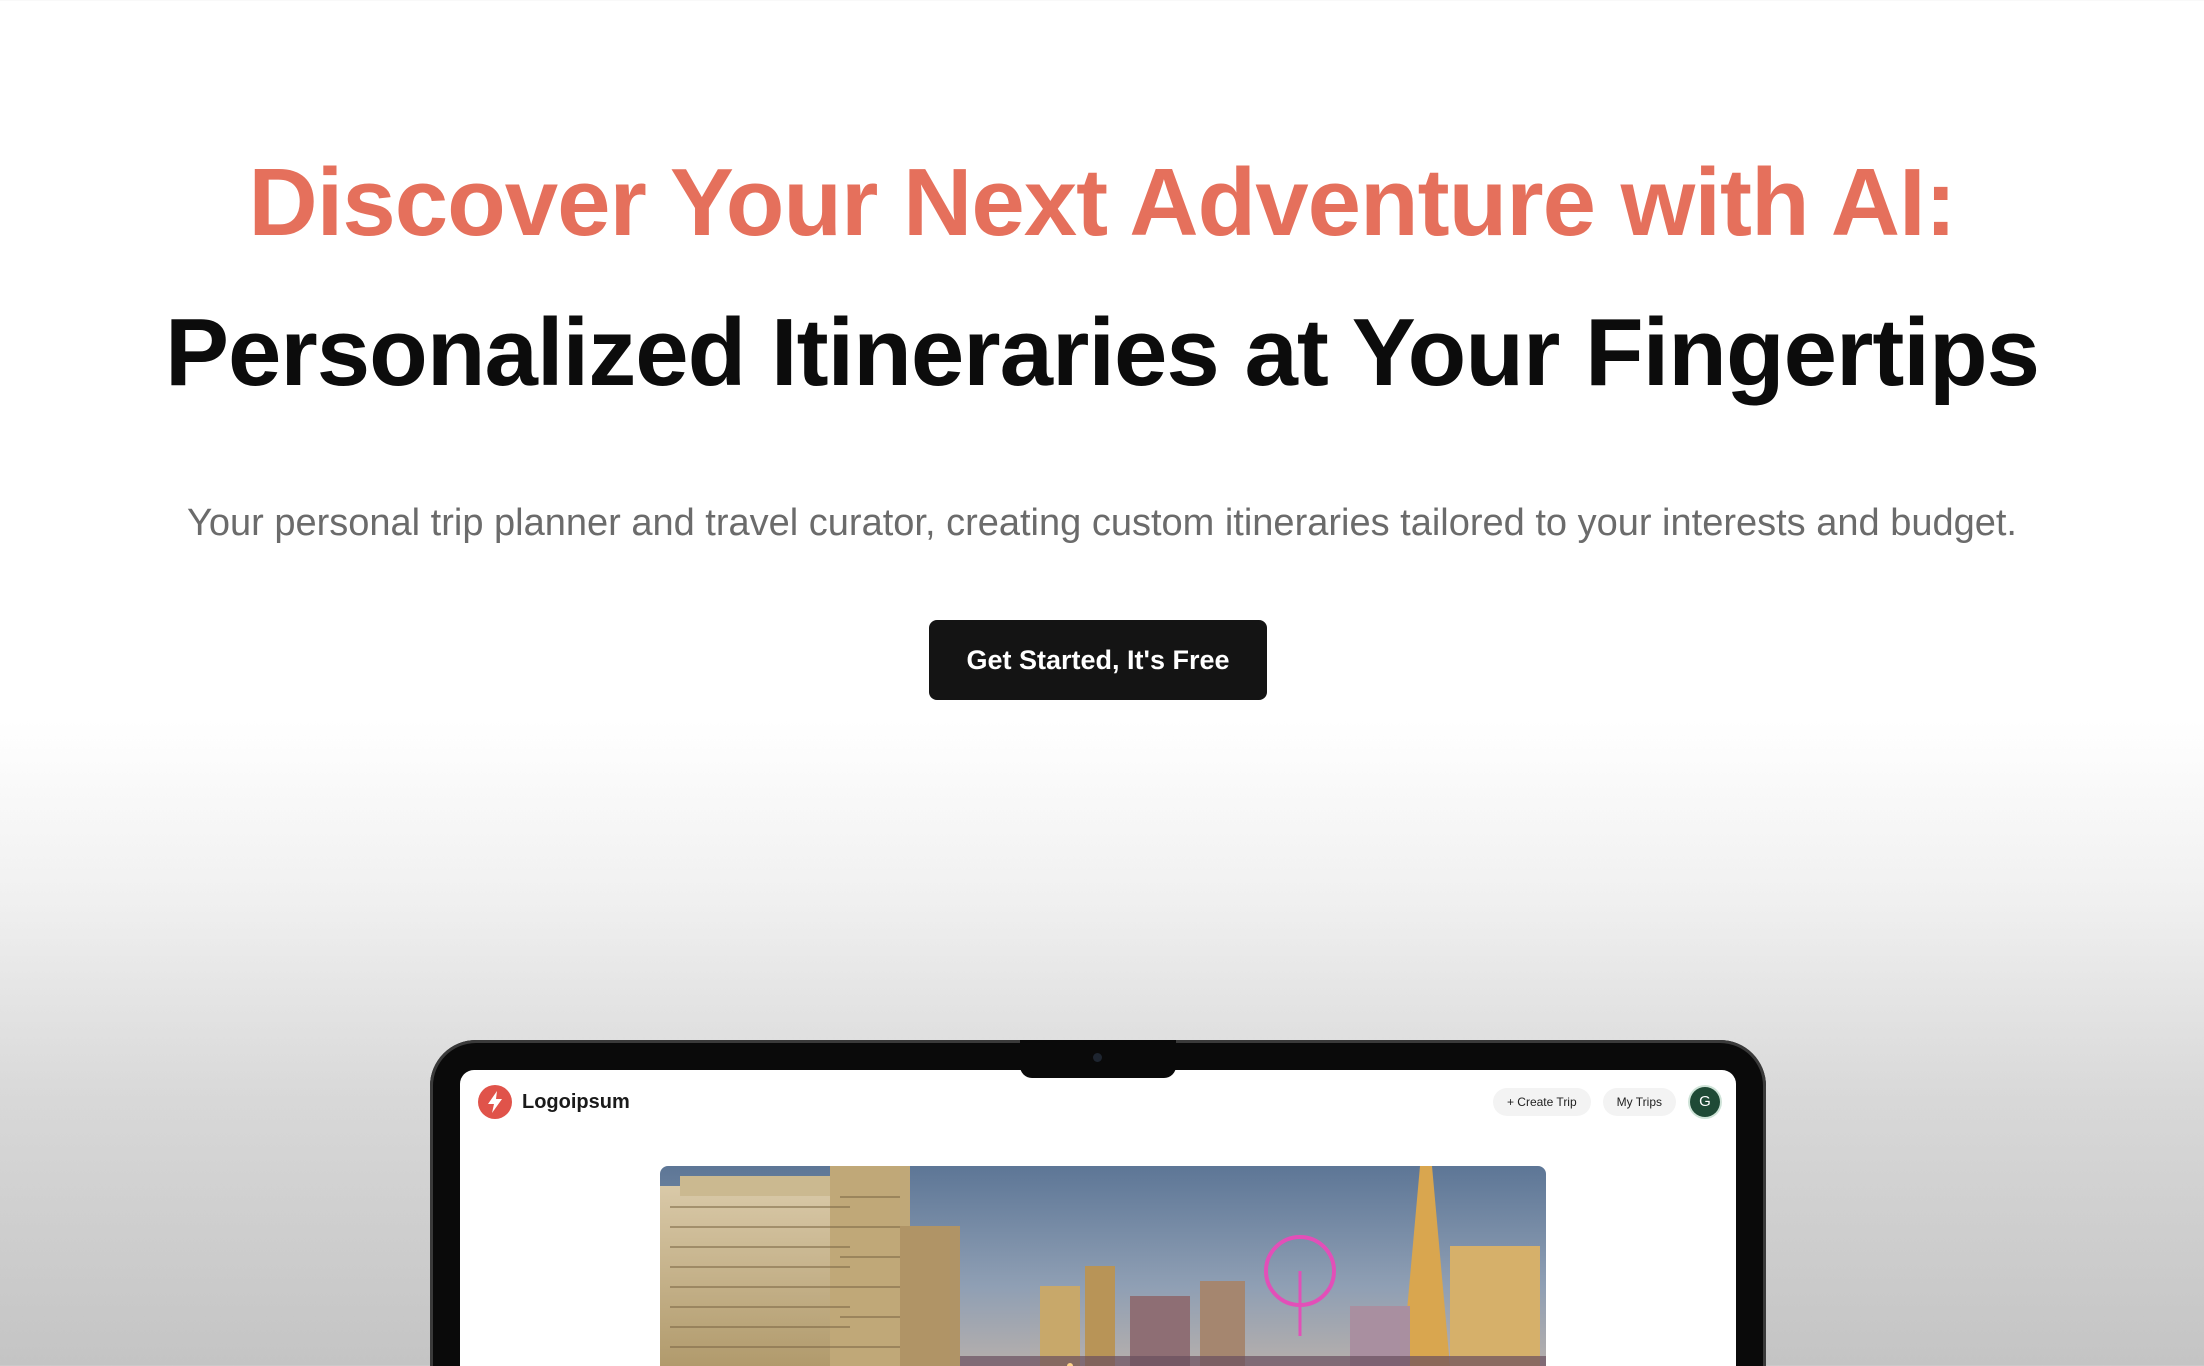 The height and width of the screenshot is (1366, 2204). What do you see at coordinates (1600, 1102) in the screenshot?
I see `app-nav: + Create Trip My Trips G` at bounding box center [1600, 1102].